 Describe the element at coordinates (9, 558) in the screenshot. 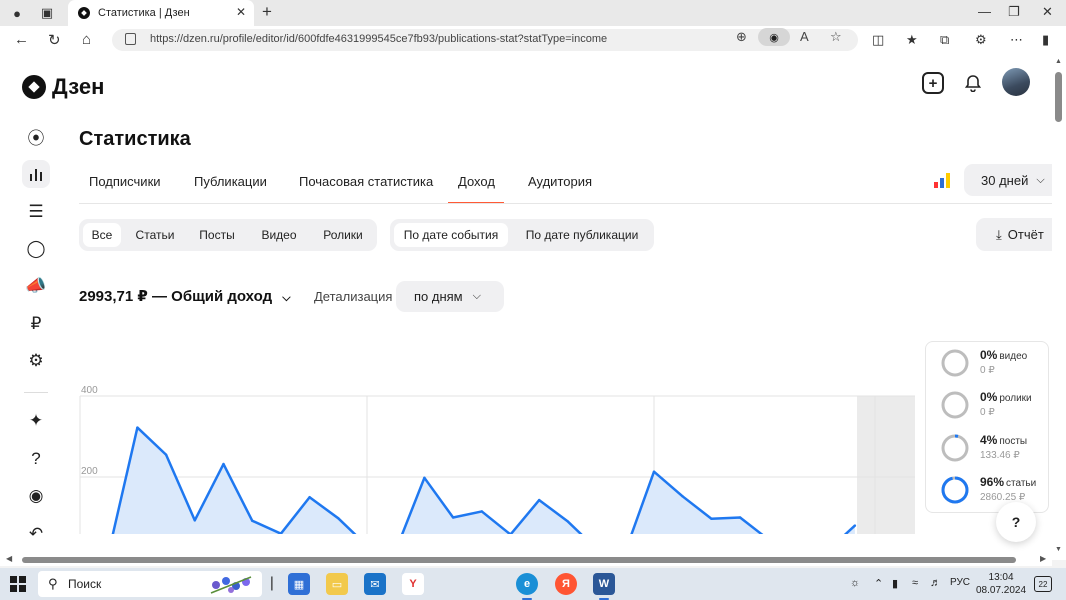

I see `scroll-left-icon: ◀` at that location.